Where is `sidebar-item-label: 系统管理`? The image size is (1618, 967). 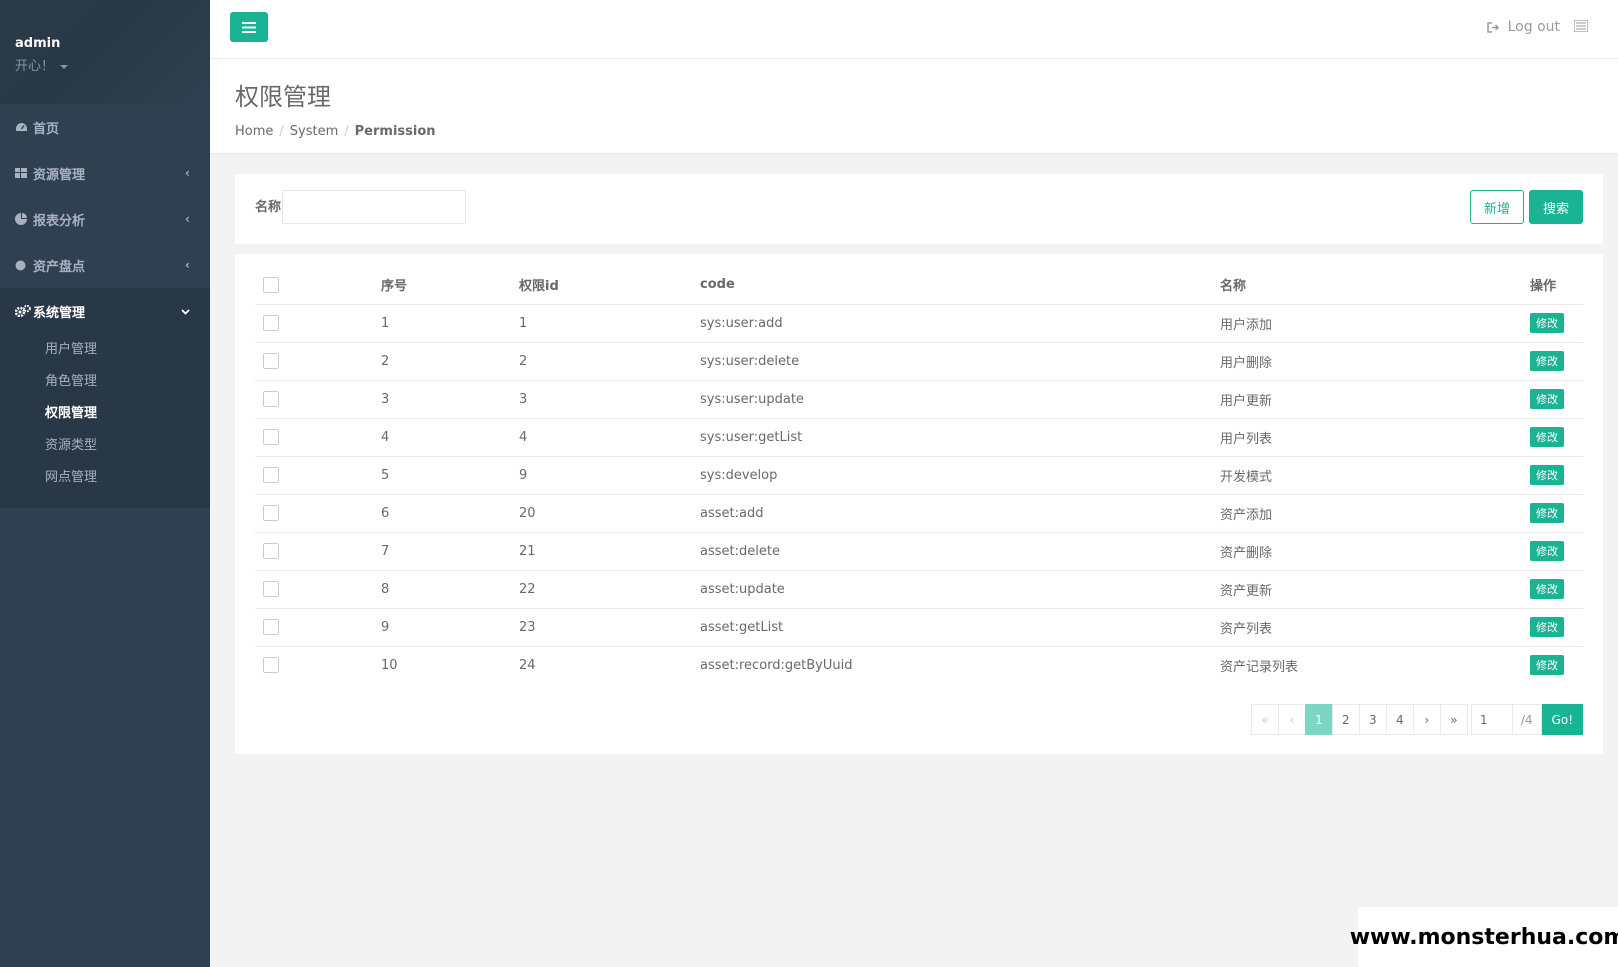 sidebar-item-label: 系统管理 is located at coordinates (59, 313).